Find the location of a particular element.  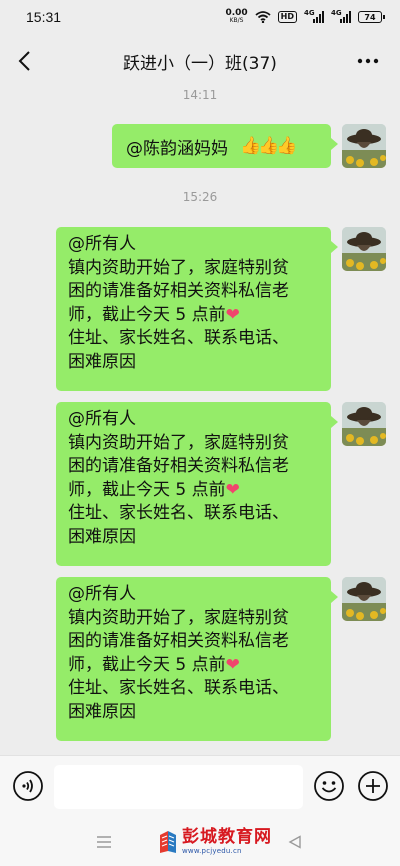

input-bar is located at coordinates (200, 786).